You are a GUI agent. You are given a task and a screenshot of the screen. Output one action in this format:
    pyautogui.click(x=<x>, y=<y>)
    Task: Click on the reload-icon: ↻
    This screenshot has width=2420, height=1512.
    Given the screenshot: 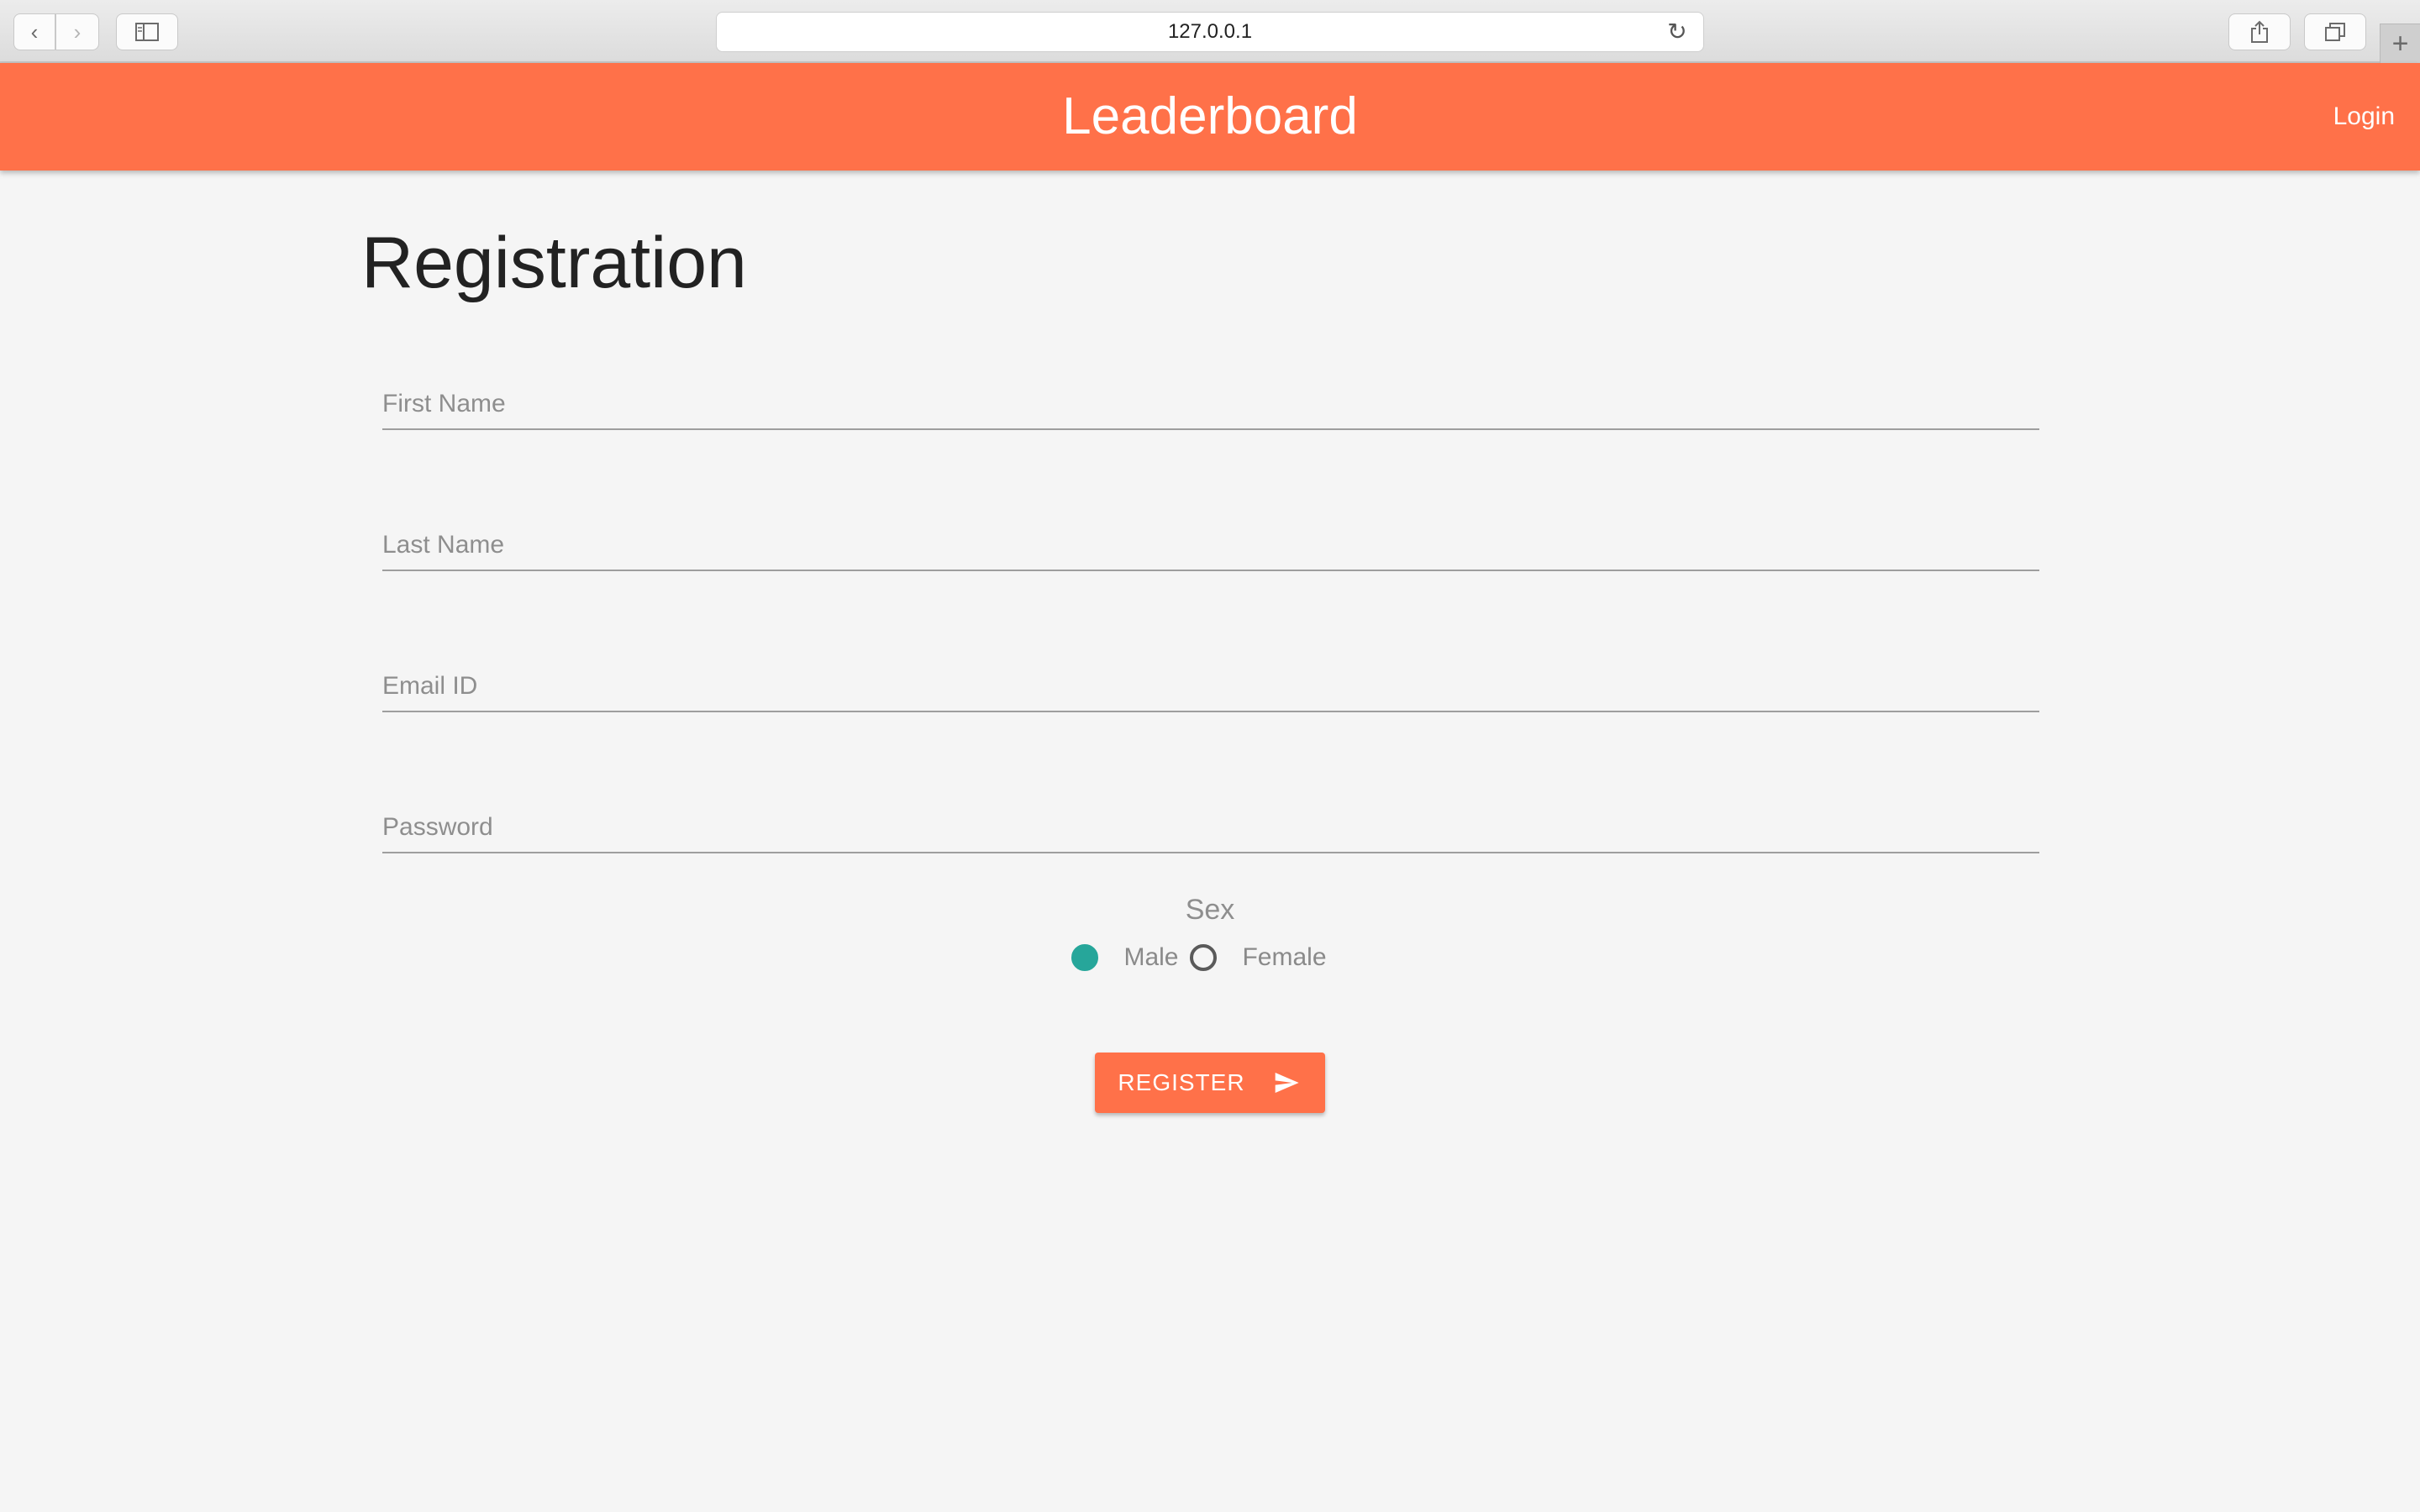 What is the action you would take?
    pyautogui.click(x=1677, y=32)
    